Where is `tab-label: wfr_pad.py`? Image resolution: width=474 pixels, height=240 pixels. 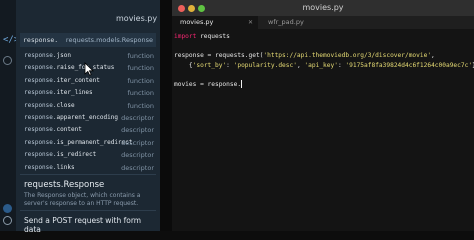 tab-label: wfr_pad.py is located at coordinates (286, 22).